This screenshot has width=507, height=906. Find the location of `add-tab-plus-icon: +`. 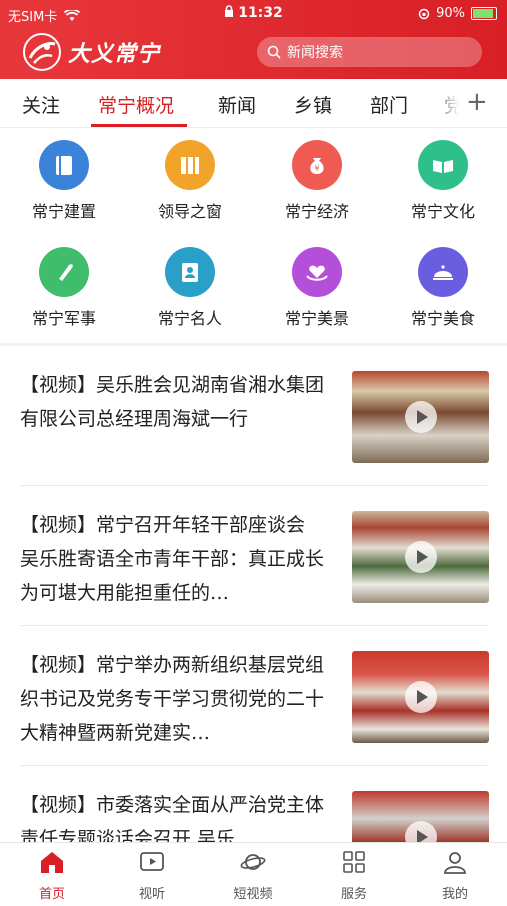

add-tab-plus-icon: + is located at coordinates (477, 102).